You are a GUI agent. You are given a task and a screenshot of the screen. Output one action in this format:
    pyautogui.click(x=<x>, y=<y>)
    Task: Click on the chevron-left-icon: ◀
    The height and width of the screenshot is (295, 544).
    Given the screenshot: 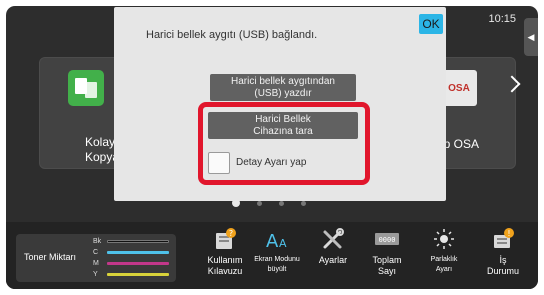 What is the action you would take?
    pyautogui.click(x=531, y=36)
    